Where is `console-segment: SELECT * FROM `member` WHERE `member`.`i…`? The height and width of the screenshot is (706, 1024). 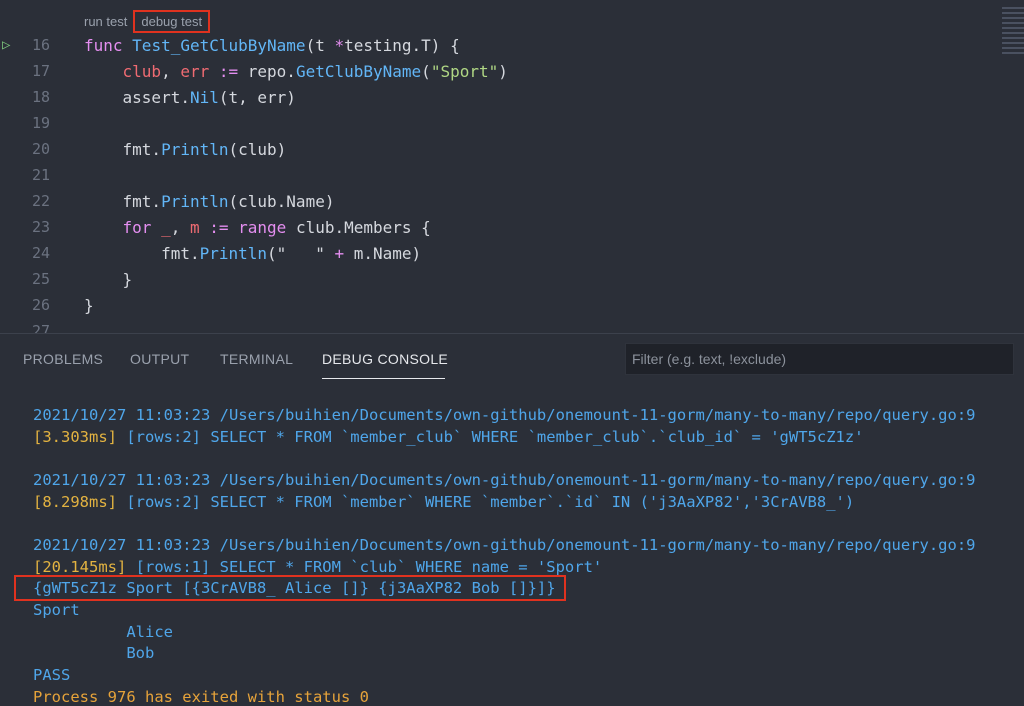
console-segment: SELECT * FROM `member` WHERE `member`.`i… is located at coordinates (527, 501).